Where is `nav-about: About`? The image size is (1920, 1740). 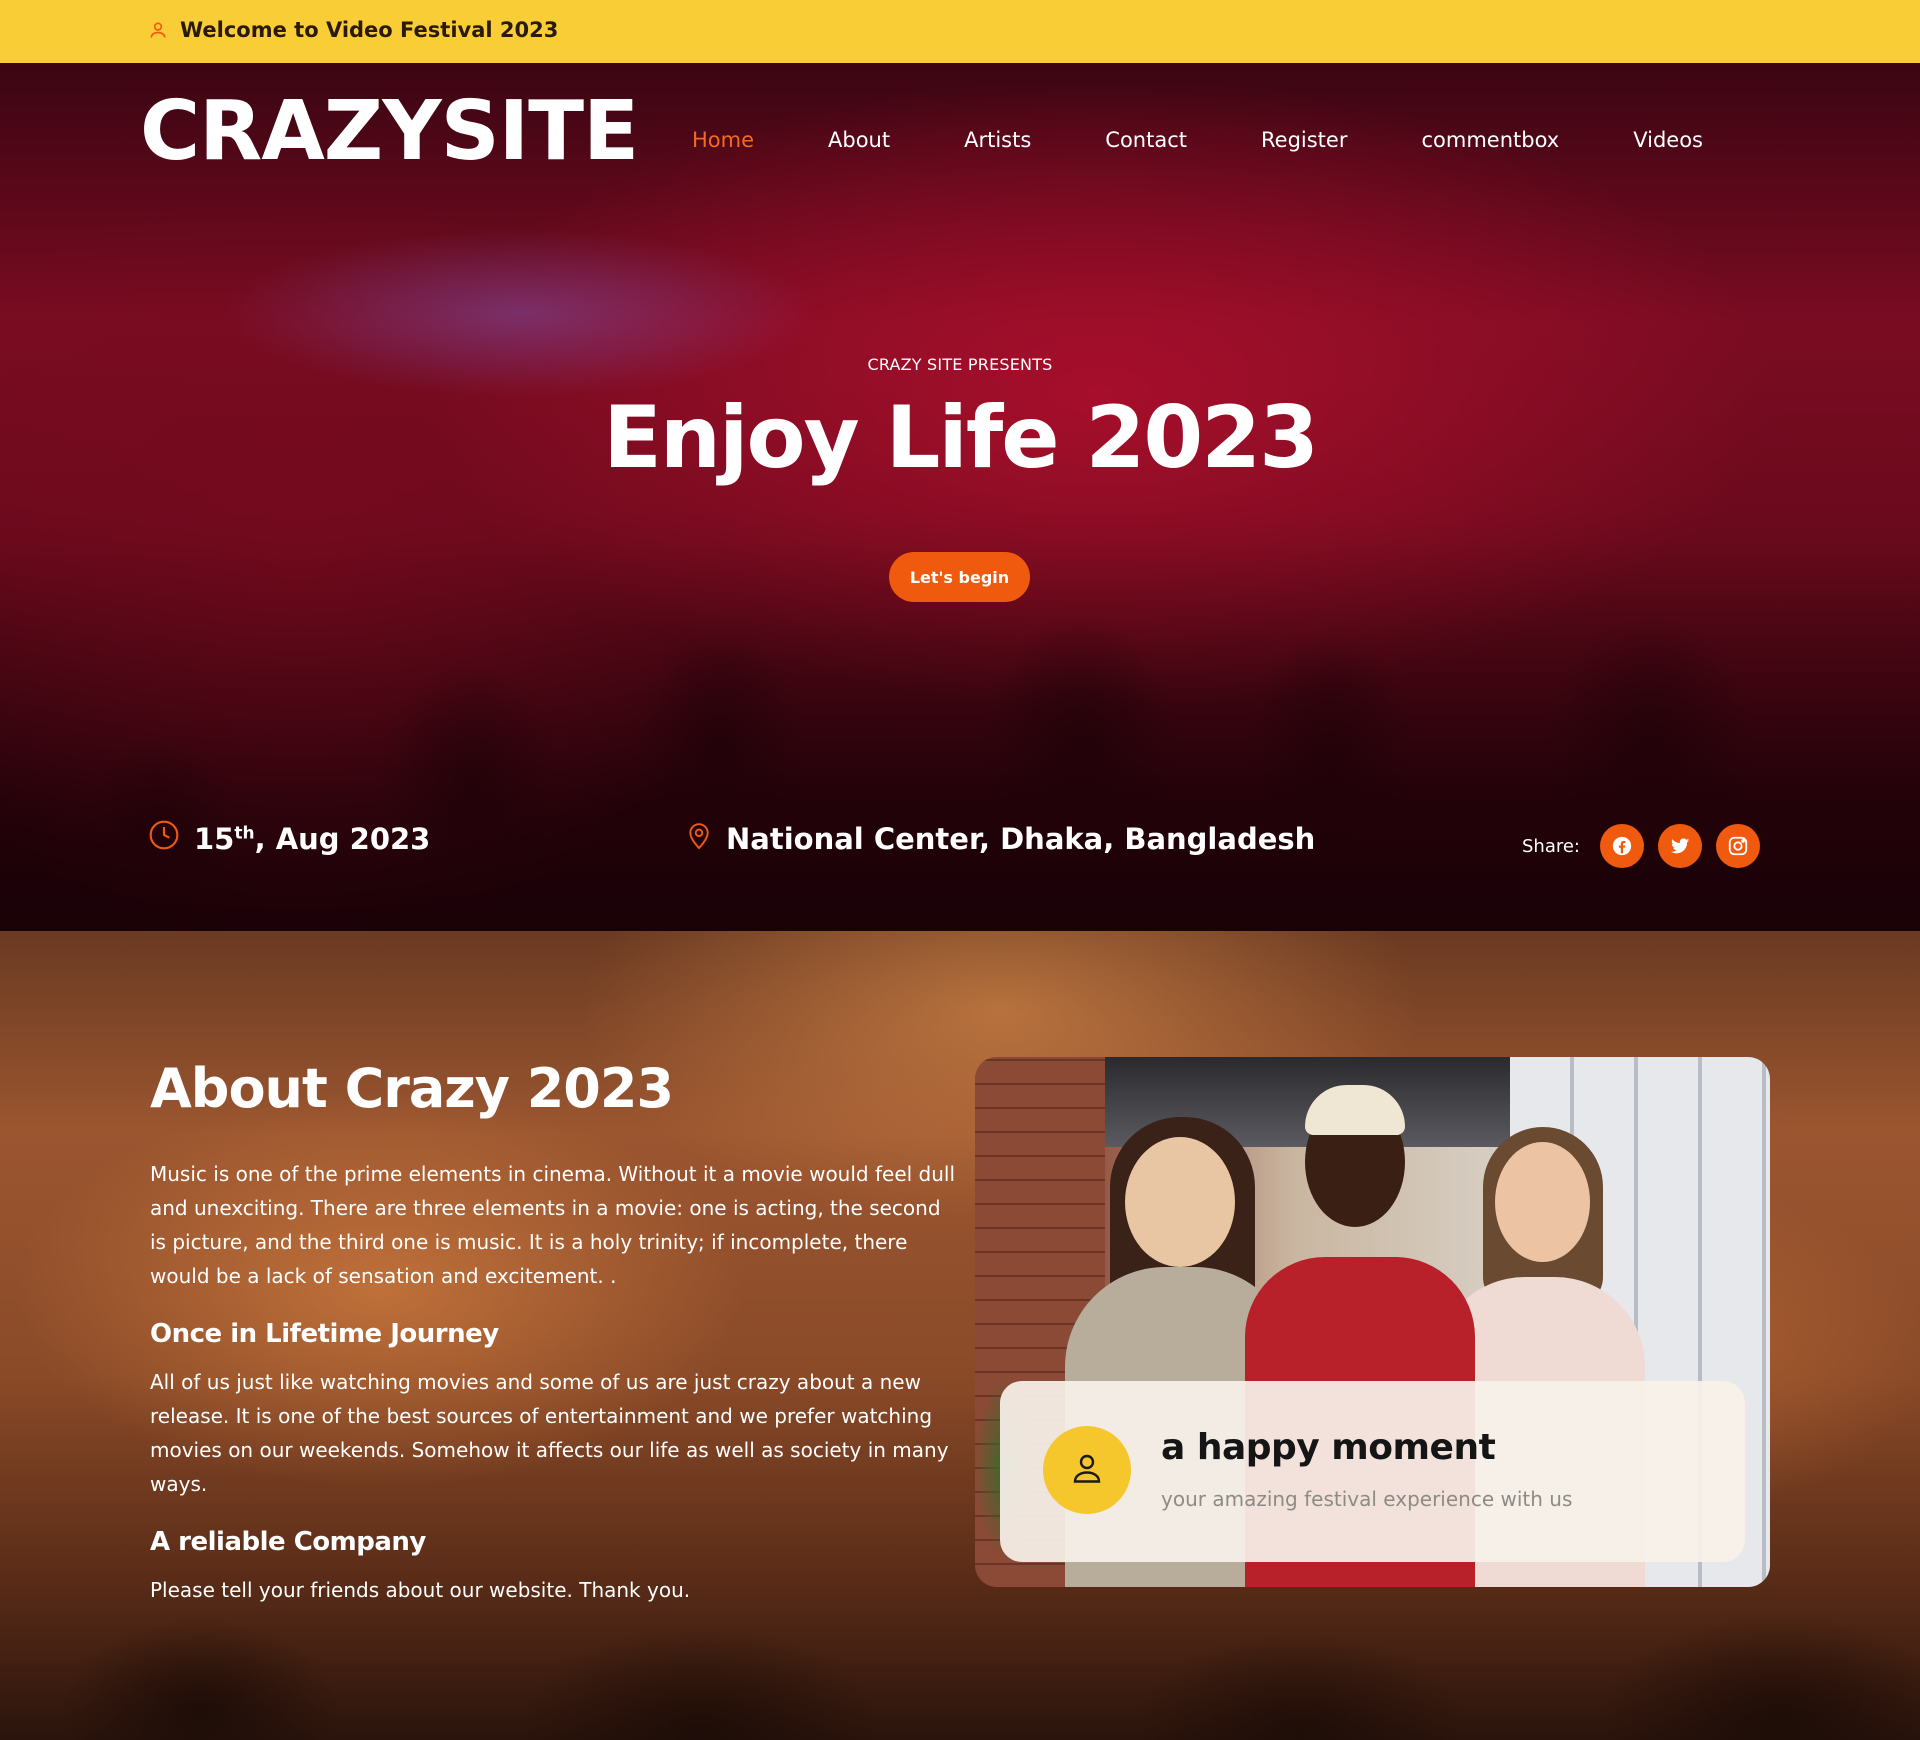 nav-about: About is located at coordinates (859, 140).